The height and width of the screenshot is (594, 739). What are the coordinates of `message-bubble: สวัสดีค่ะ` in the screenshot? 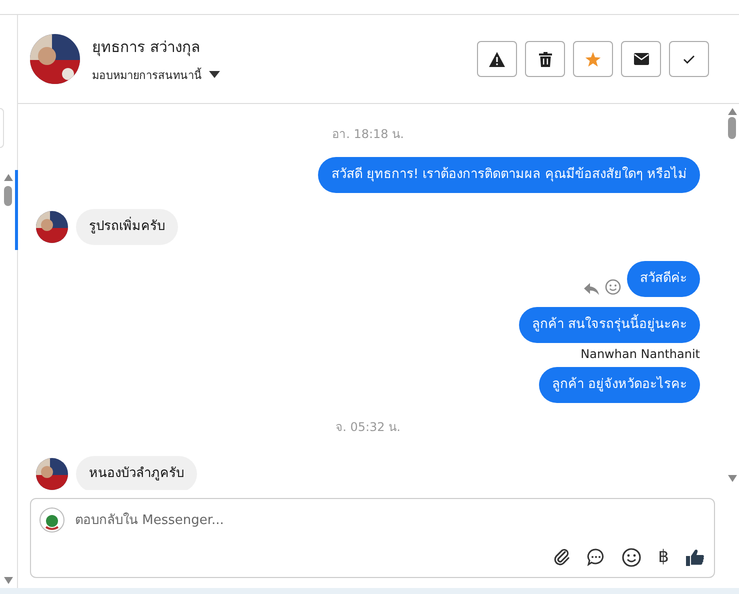 It's located at (663, 279).